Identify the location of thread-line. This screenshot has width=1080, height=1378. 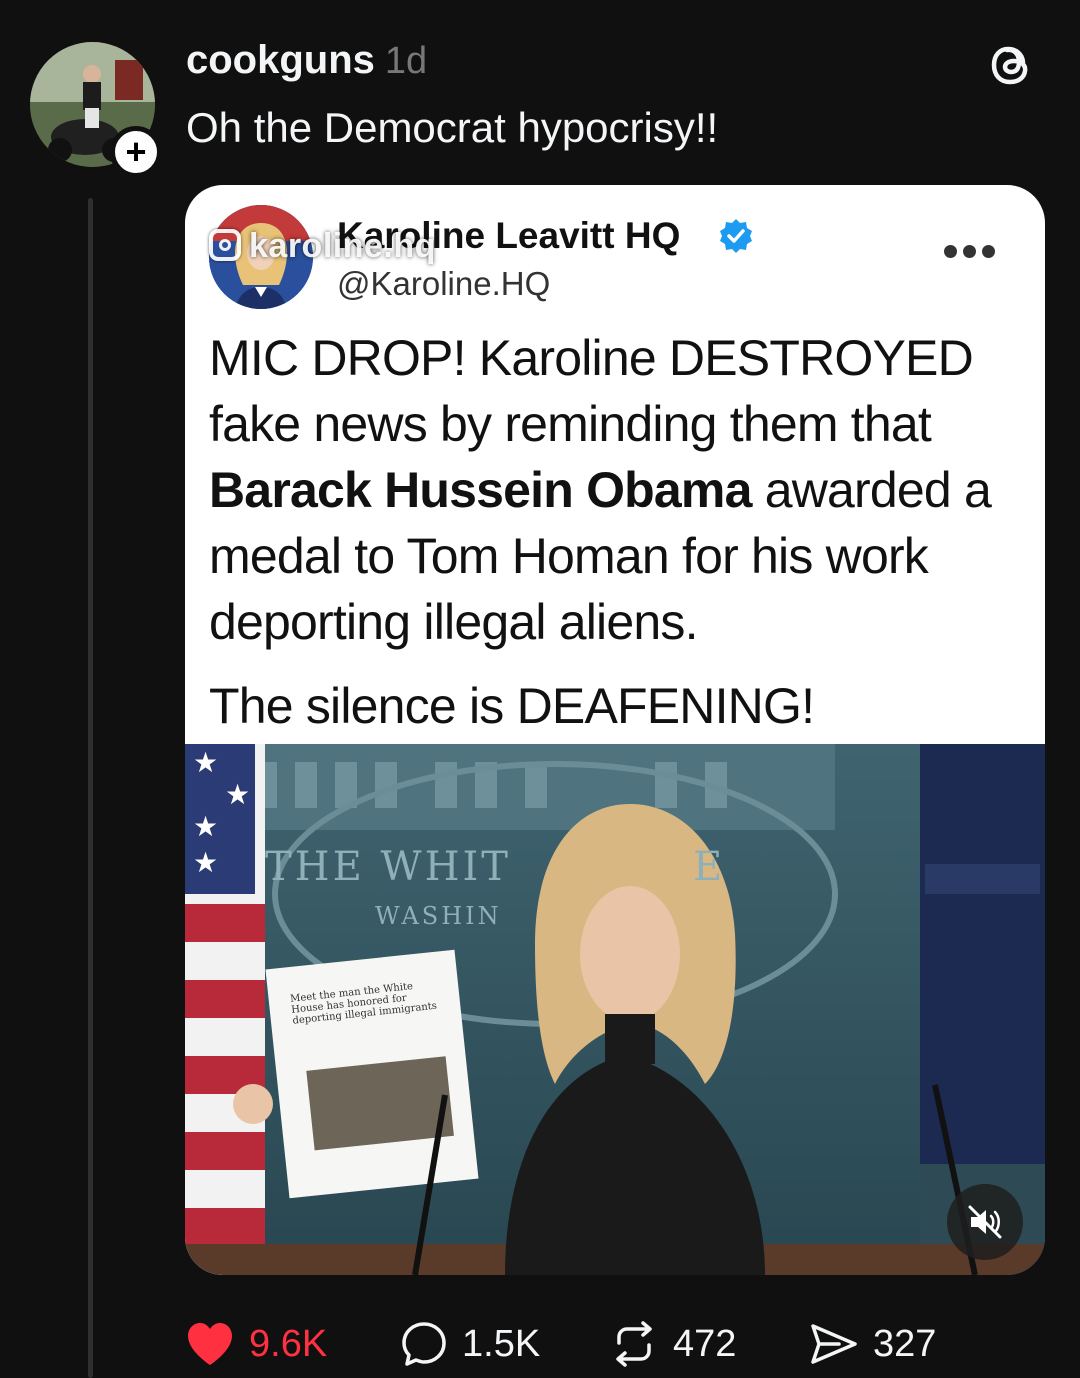
(90, 788).